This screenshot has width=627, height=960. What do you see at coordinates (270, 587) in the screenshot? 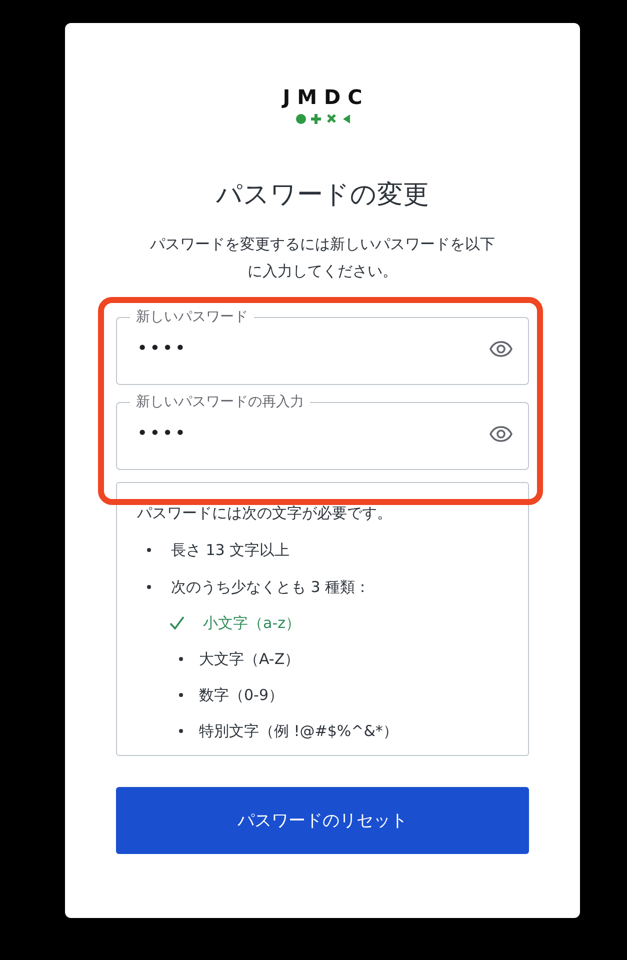
I see `requirement-text: 次のうち少なくとも 3 種類：` at bounding box center [270, 587].